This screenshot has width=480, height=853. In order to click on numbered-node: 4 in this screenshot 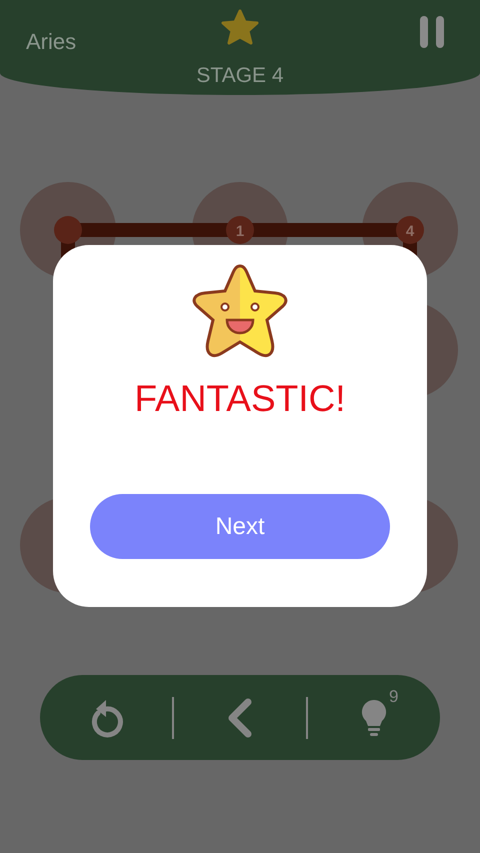, I will do `click(410, 230)`.